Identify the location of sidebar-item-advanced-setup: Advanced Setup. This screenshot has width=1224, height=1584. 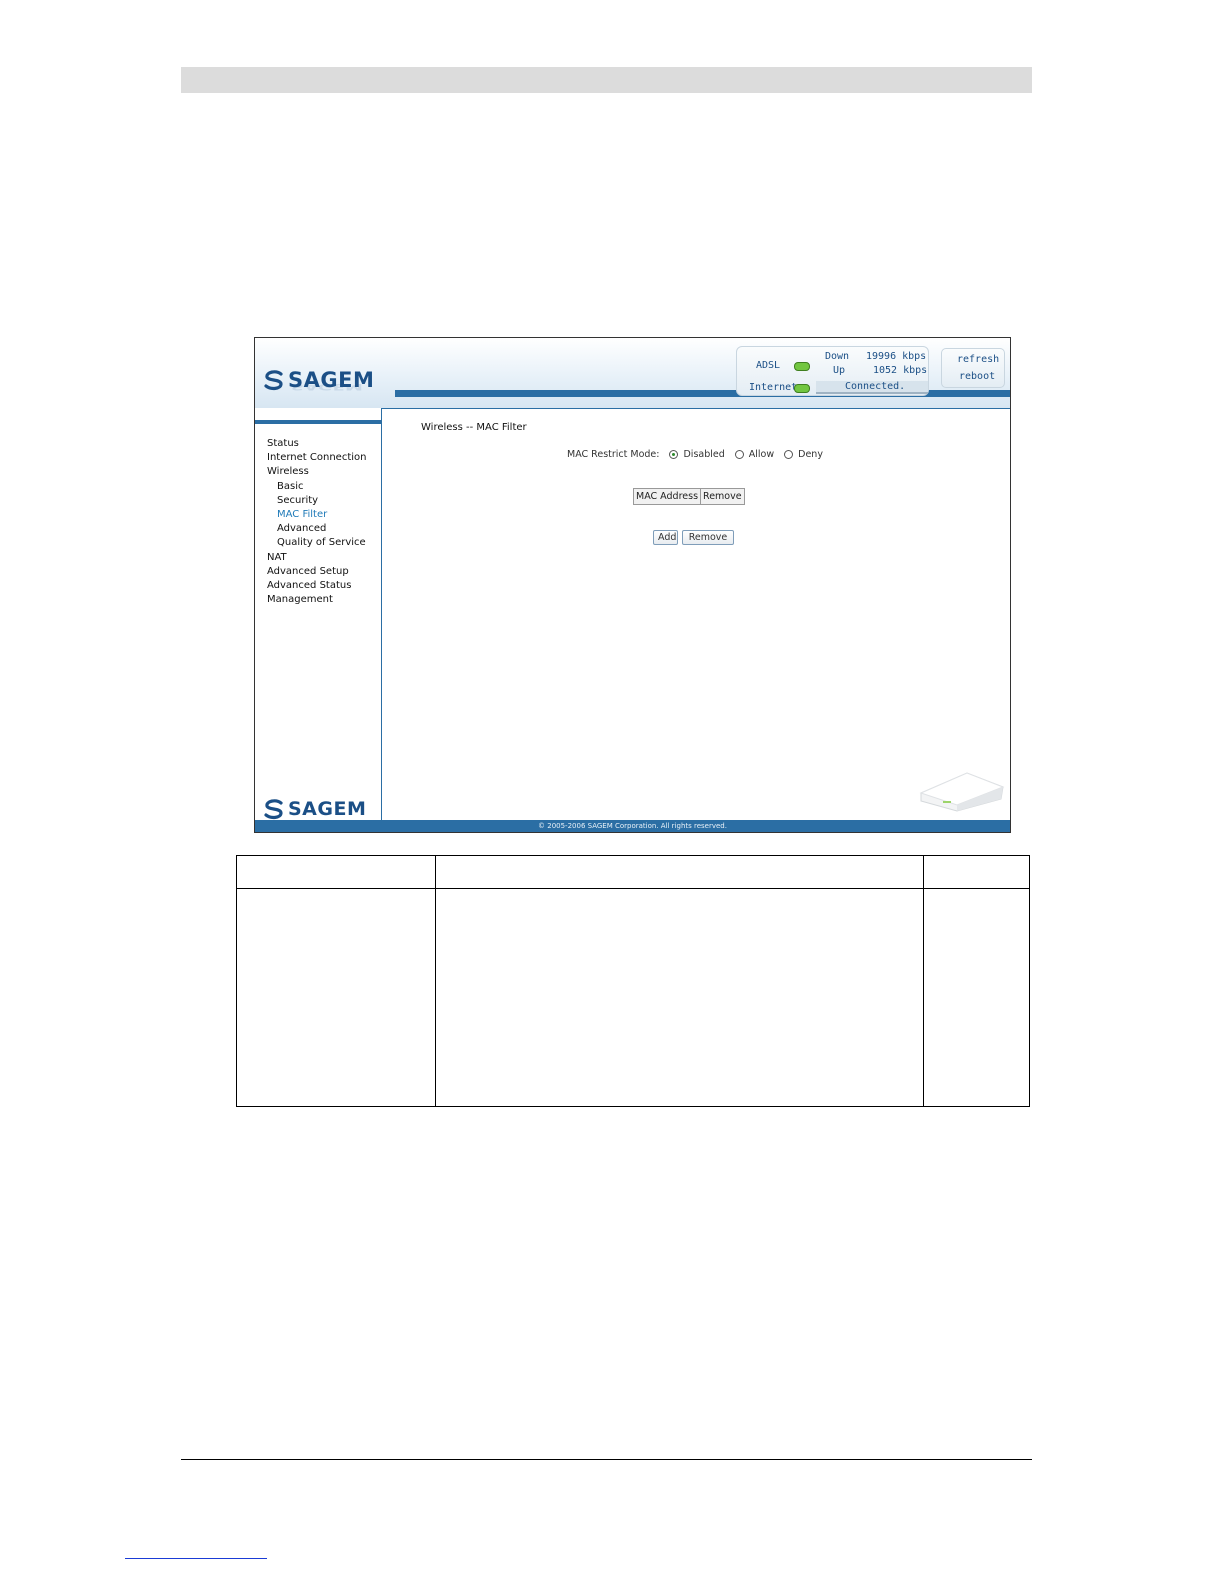
(316, 572).